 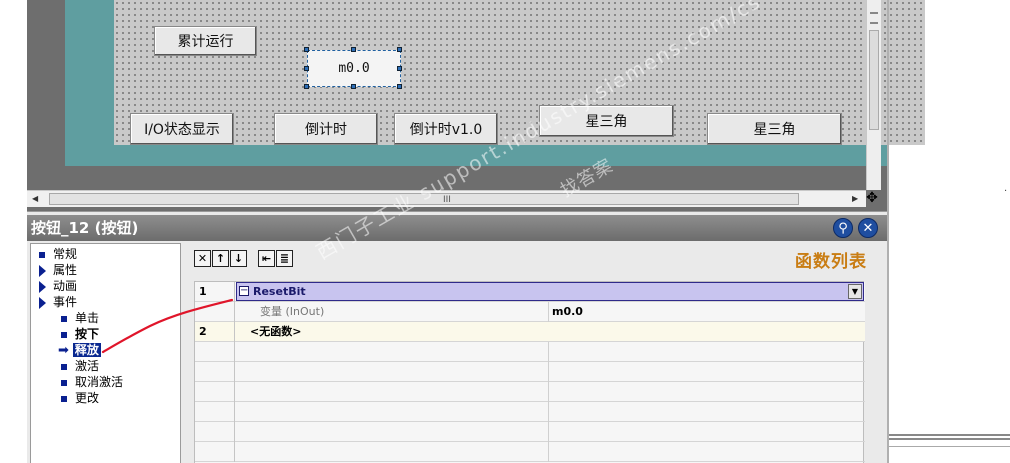 What do you see at coordinates (279, 291) in the screenshot?
I see `function-name: ResetBit` at bounding box center [279, 291].